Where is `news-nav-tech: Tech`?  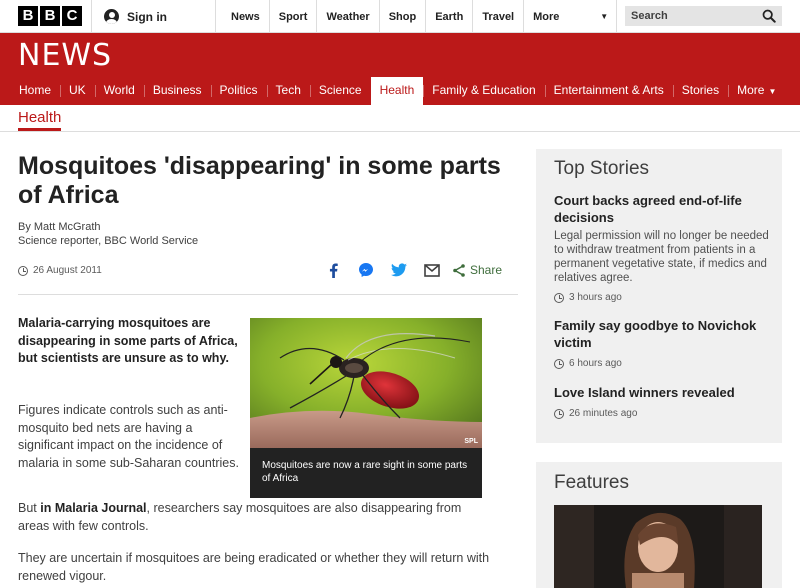 news-nav-tech: Tech is located at coordinates (288, 91).